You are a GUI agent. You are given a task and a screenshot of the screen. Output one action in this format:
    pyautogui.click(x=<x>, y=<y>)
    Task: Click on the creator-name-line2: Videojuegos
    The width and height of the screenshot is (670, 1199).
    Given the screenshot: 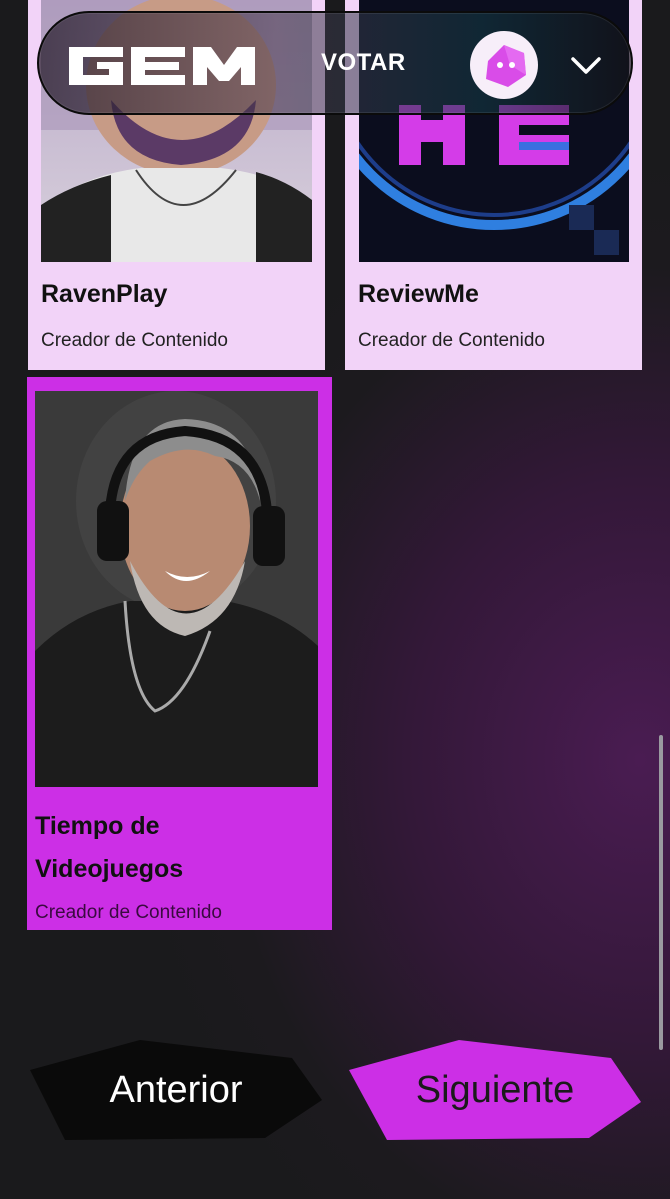 What is the action you would take?
    pyautogui.click(x=109, y=869)
    